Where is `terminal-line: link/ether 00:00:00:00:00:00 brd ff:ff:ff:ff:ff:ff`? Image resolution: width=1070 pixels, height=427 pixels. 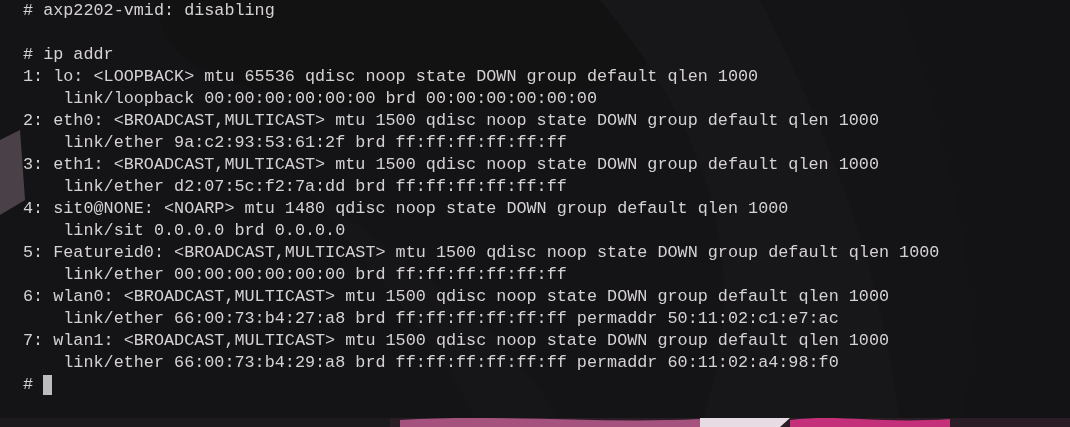
terminal-line: link/ether 00:00:00:00:00:00 brd ff:ff:ff:ff:ff:ff is located at coordinates (315, 275).